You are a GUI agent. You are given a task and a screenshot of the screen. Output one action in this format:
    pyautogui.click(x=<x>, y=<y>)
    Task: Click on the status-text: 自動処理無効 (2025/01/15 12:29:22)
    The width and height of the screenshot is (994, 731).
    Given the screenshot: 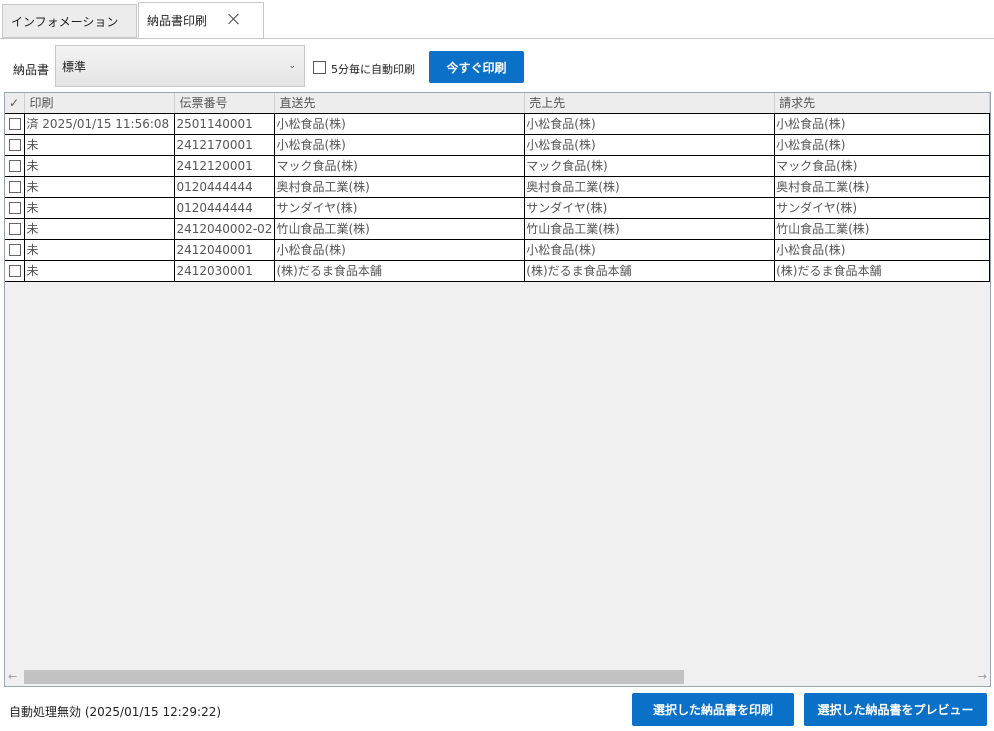 What is the action you would take?
    pyautogui.click(x=115, y=712)
    